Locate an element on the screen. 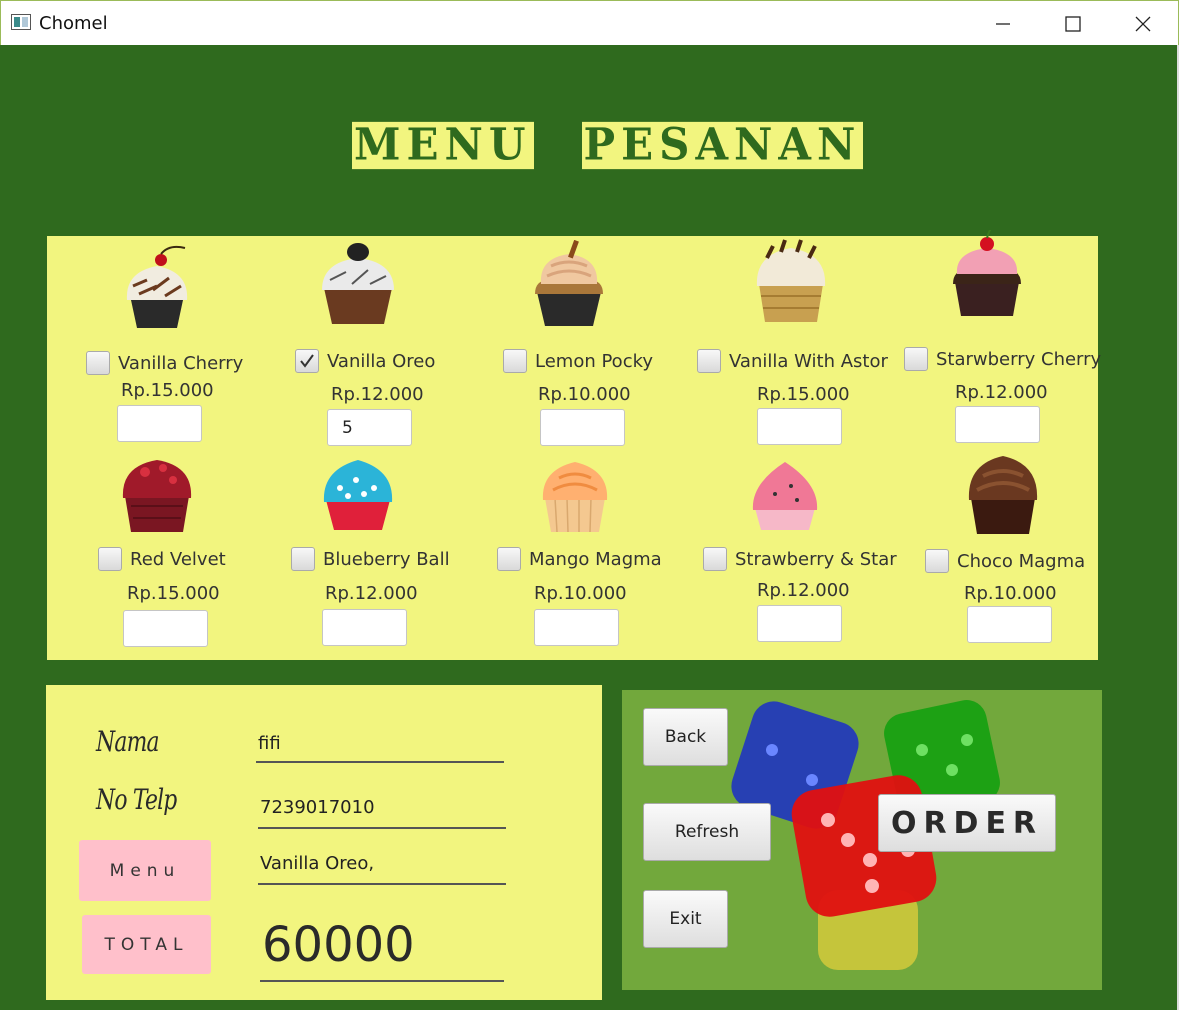  menu-item-vanilla-with-astor: Vanilla With Astor is located at coordinates (792, 361).